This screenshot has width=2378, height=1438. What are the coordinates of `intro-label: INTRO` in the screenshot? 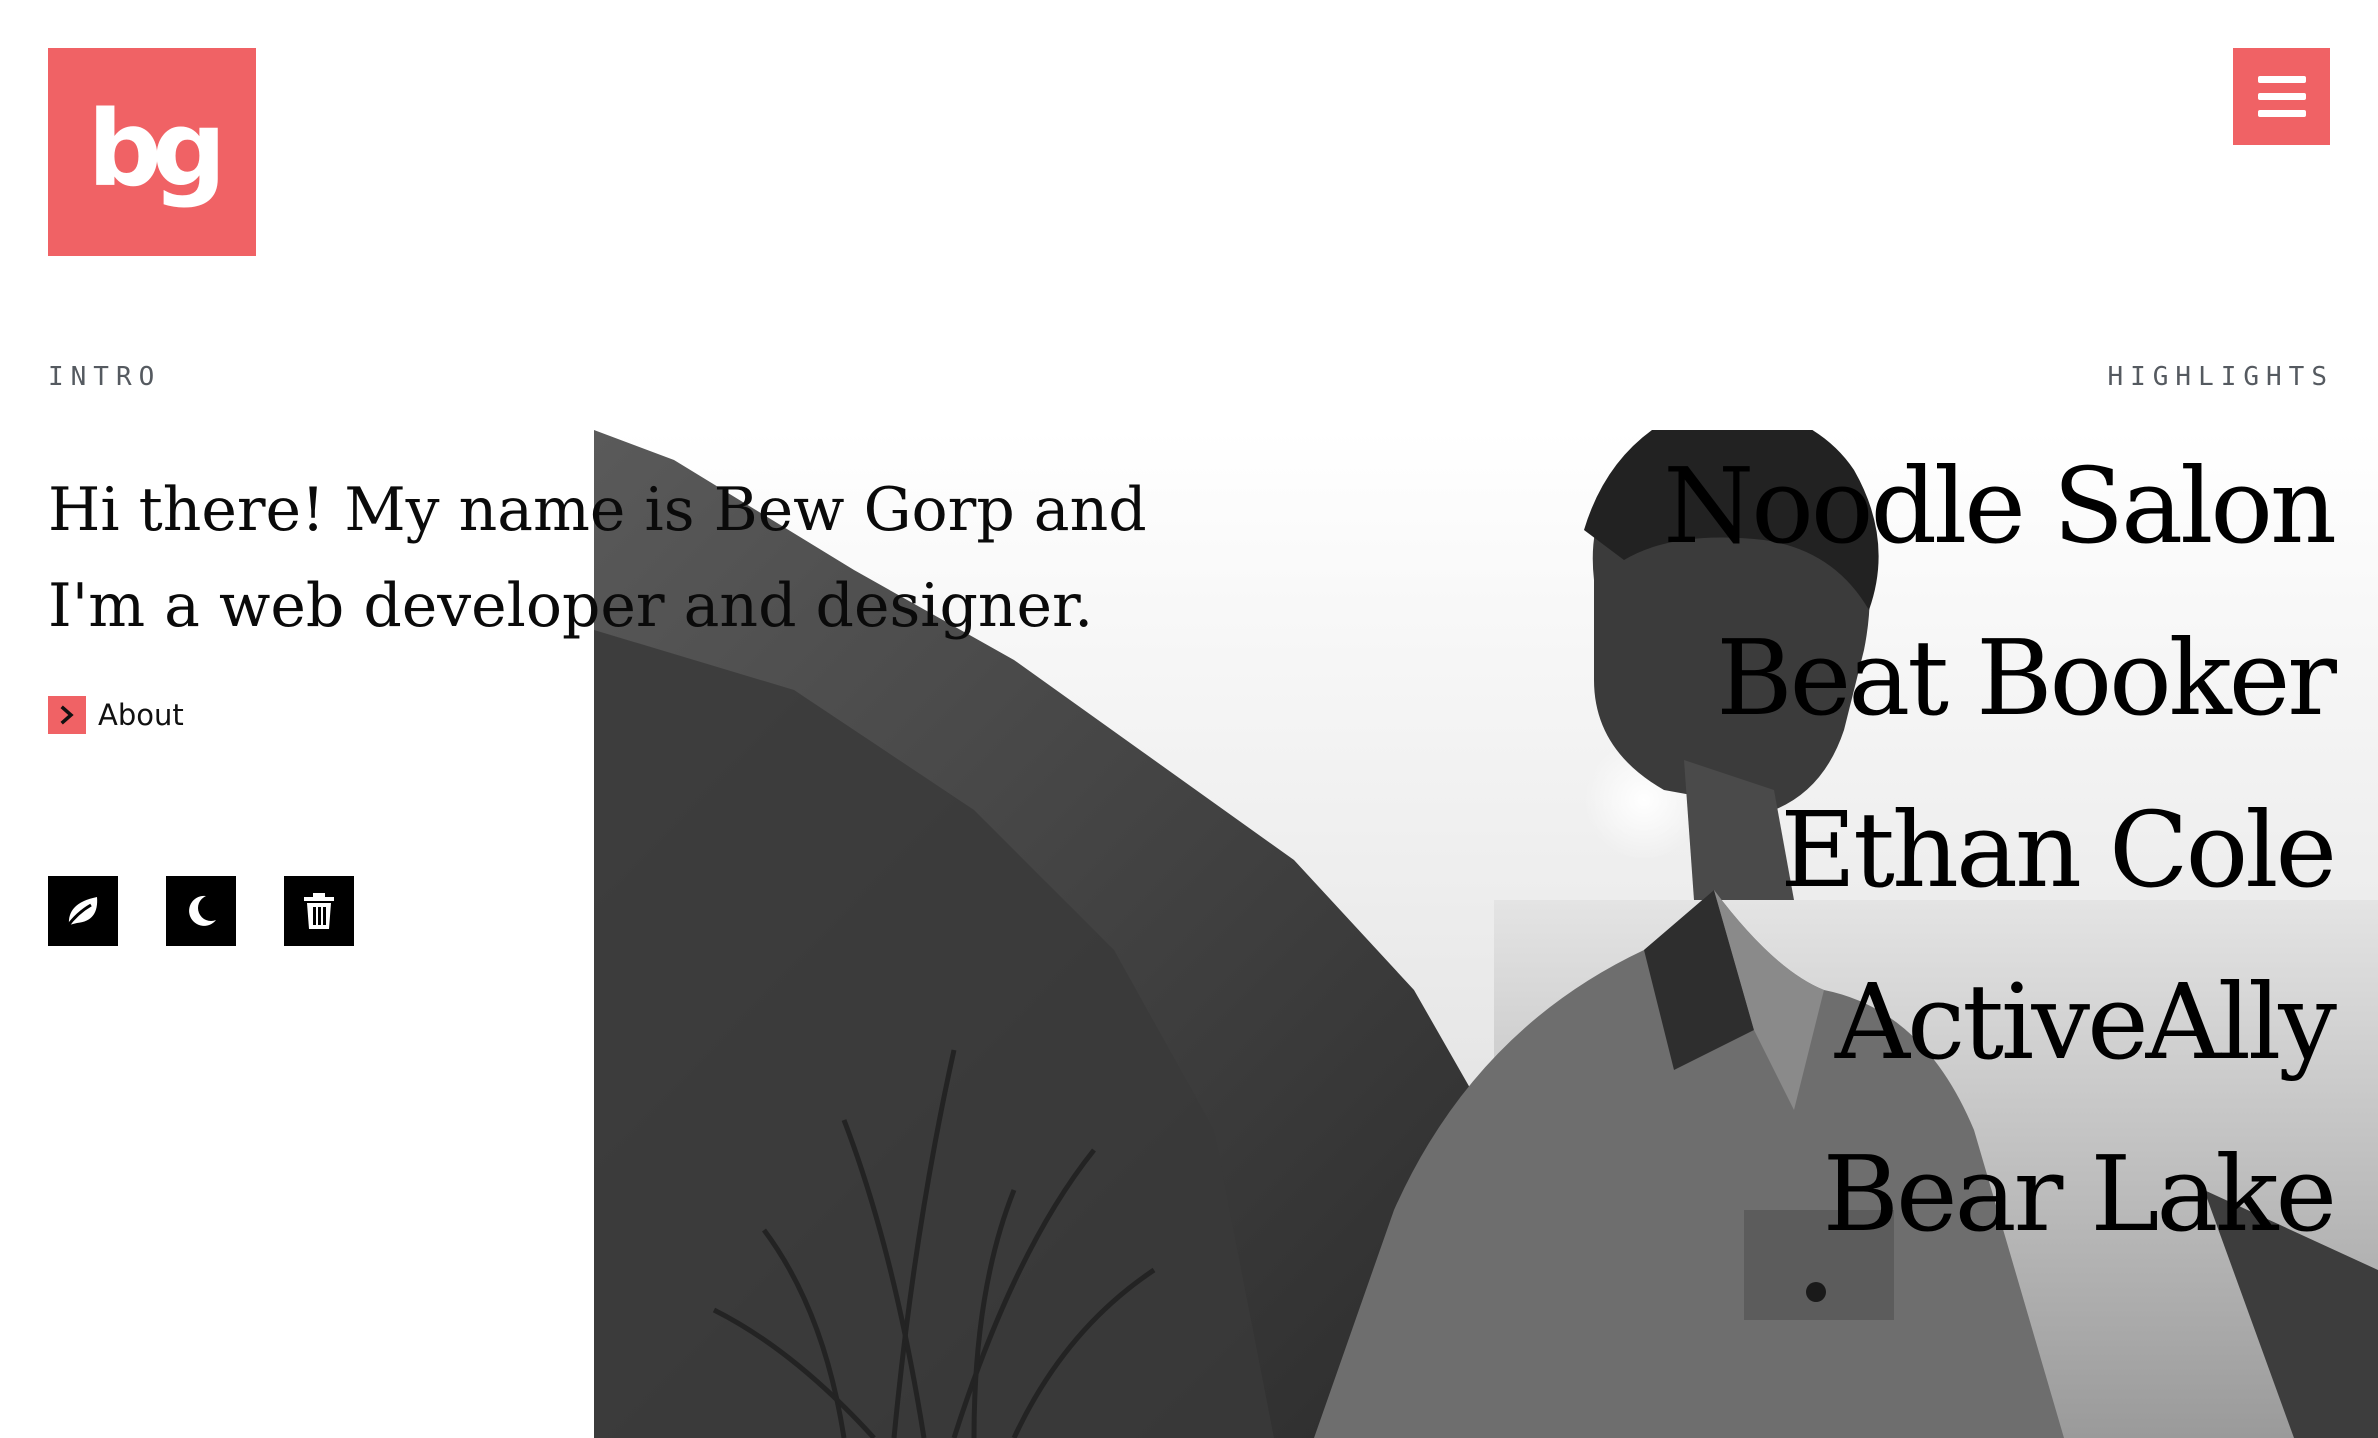 It's located at (105, 377).